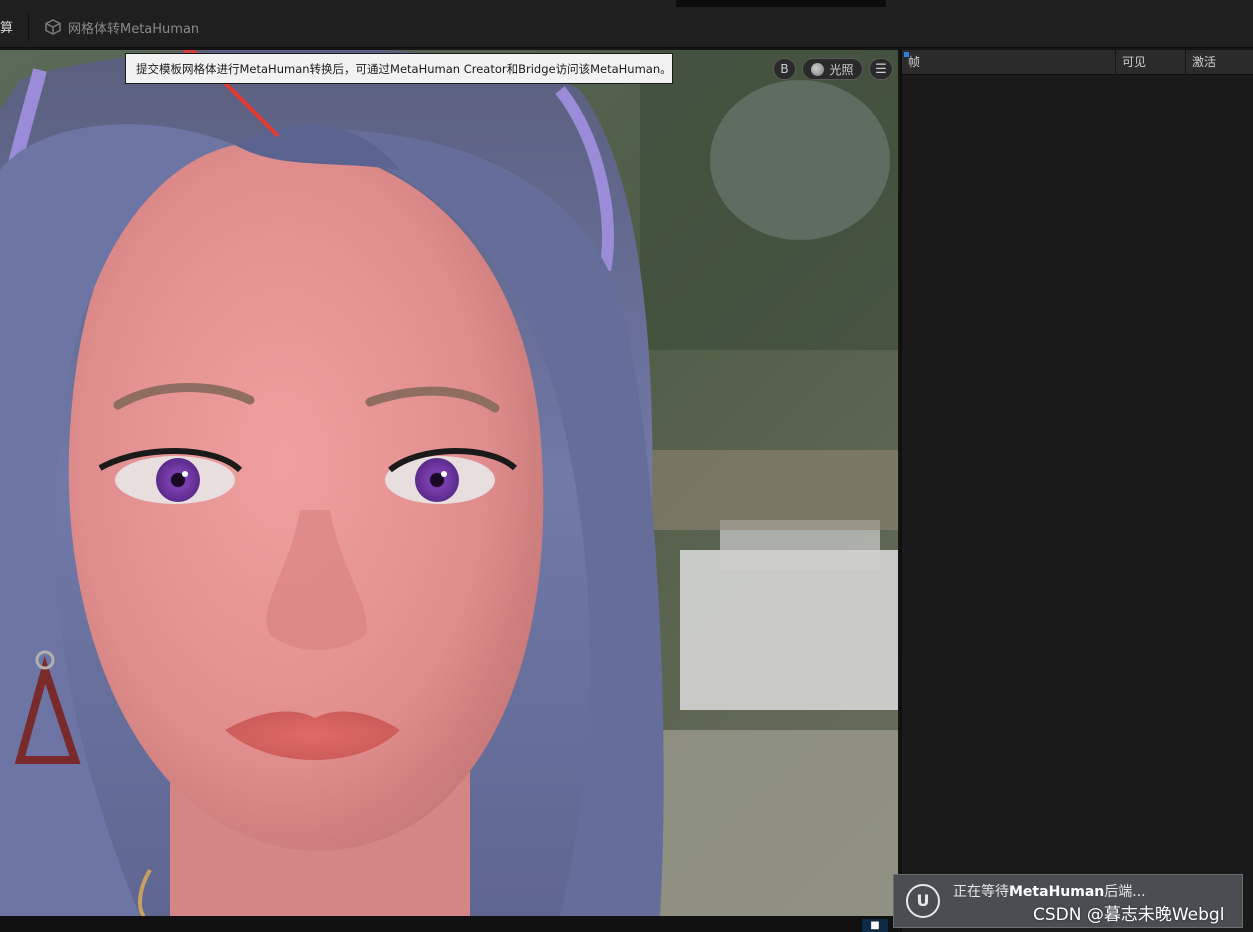 The image size is (1253, 932). What do you see at coordinates (818, 69) in the screenshot?
I see `lighting-sphere-icon` at bounding box center [818, 69].